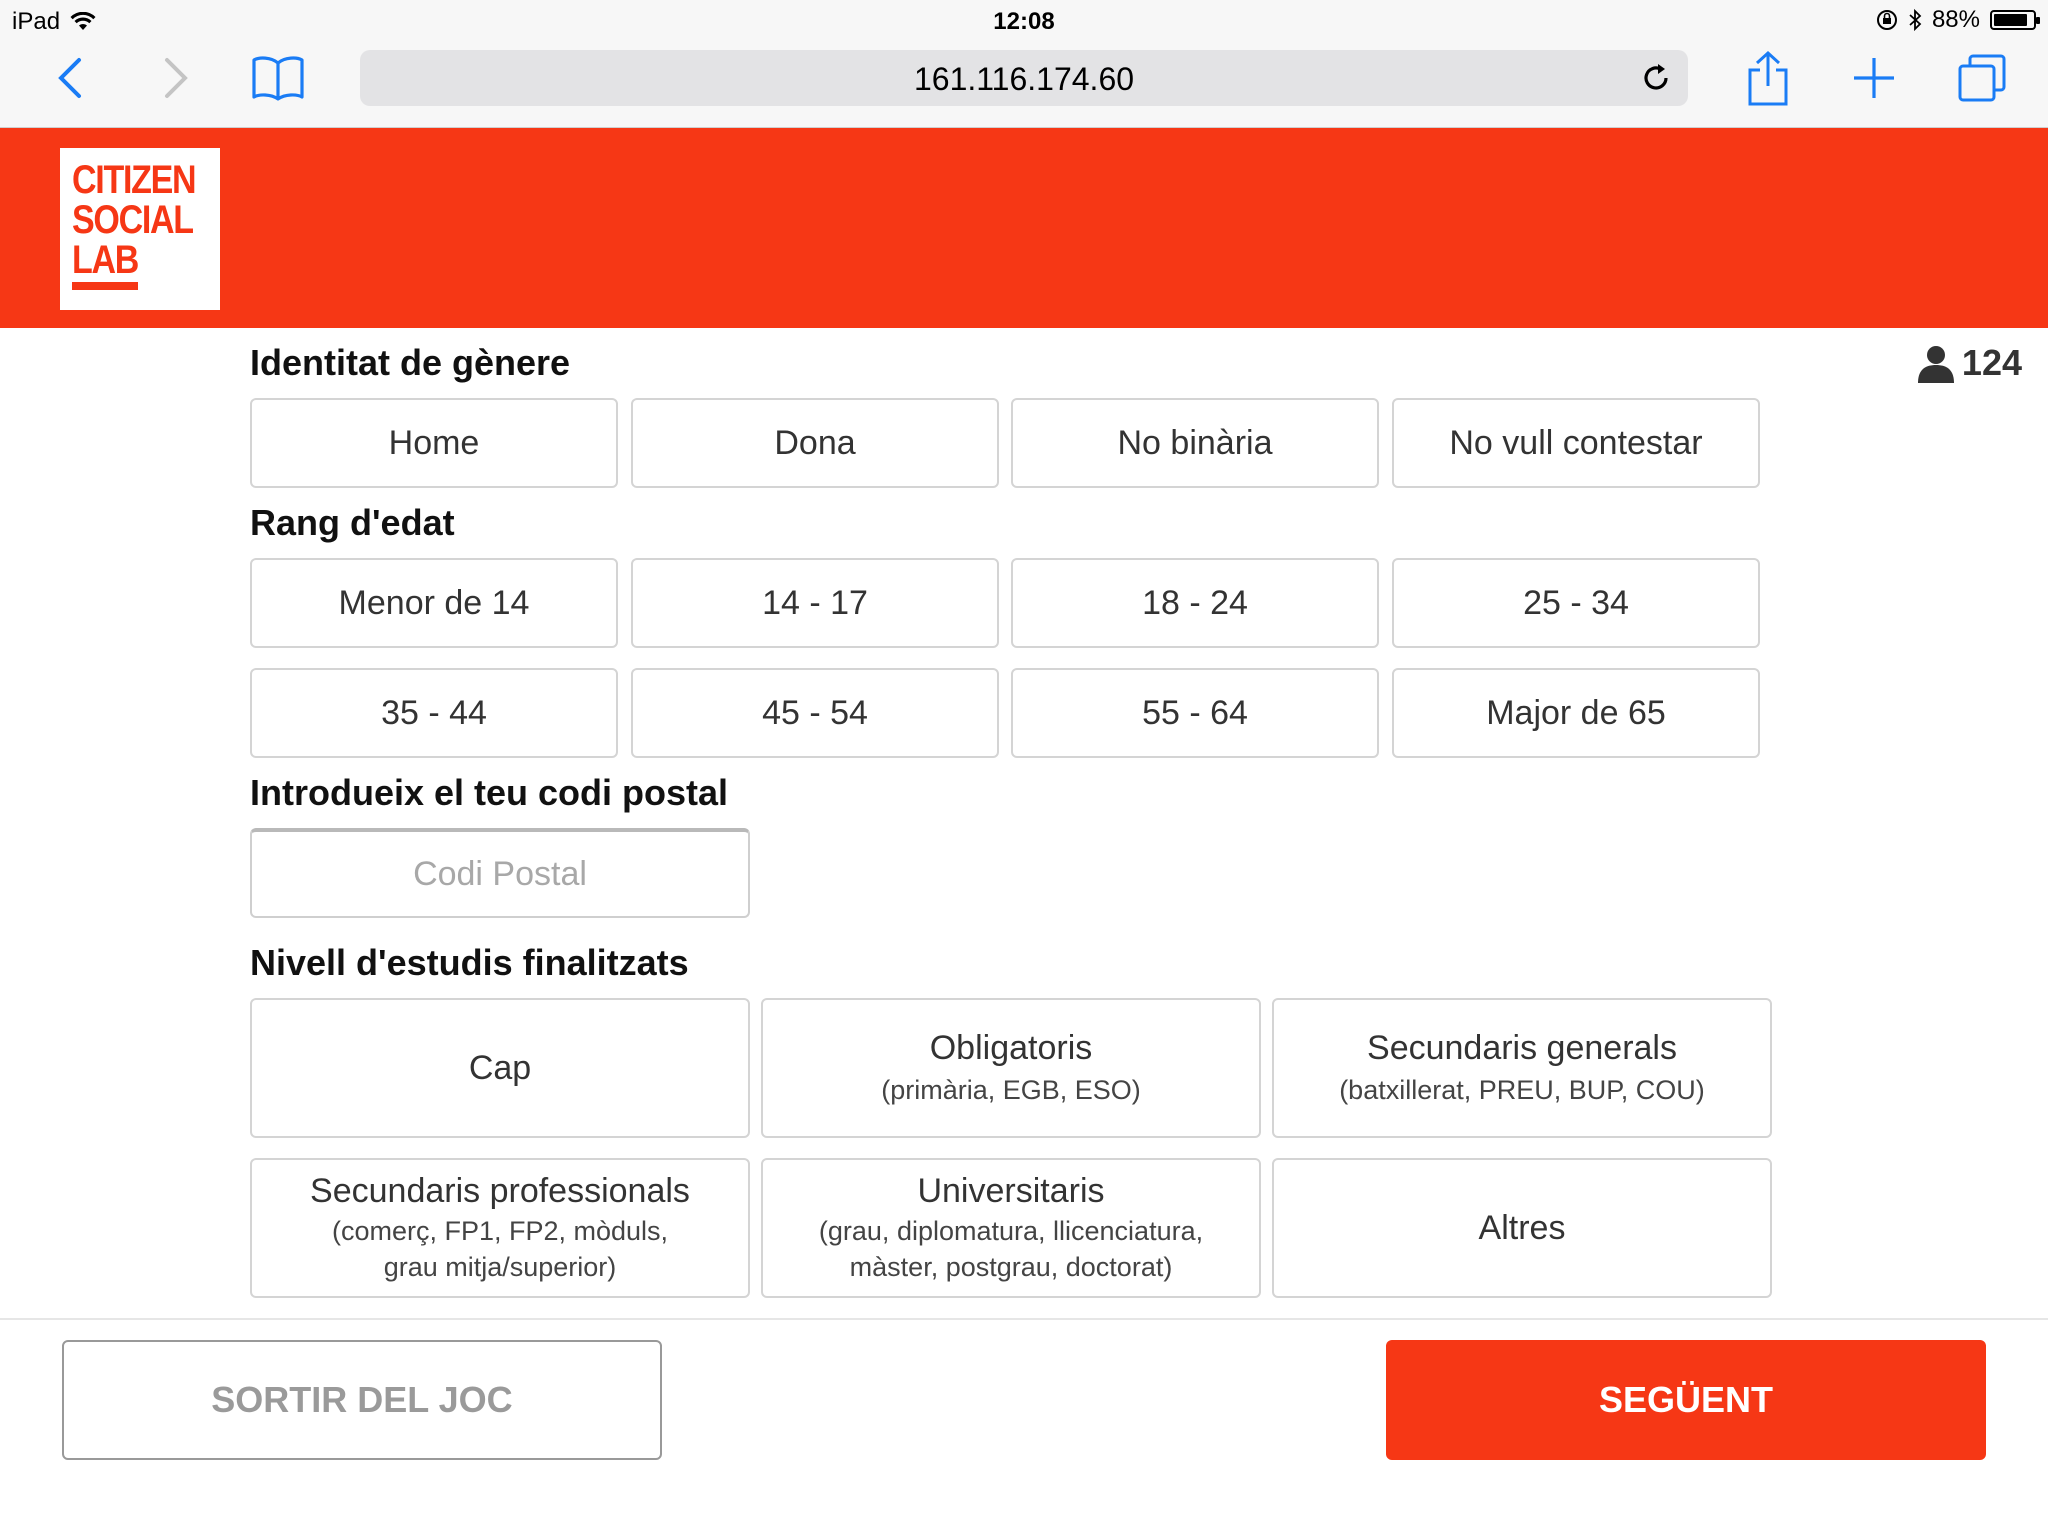  What do you see at coordinates (2010, 20) in the screenshot?
I see `battery-level` at bounding box center [2010, 20].